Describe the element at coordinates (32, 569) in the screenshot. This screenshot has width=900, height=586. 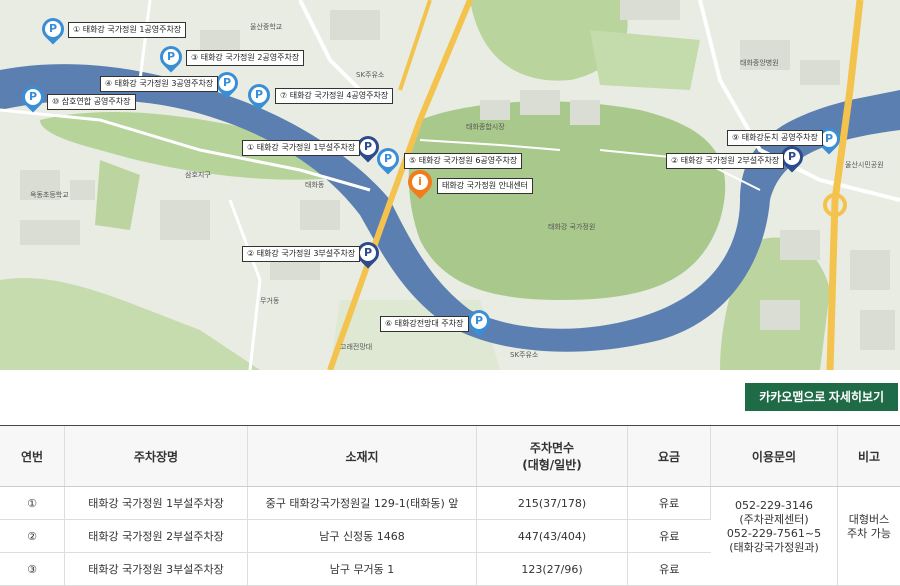
I see `cell-no: ③` at that location.